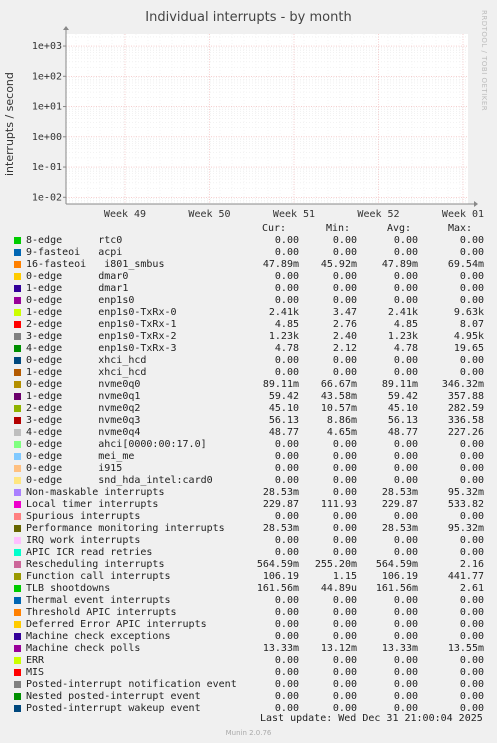 The image size is (497, 743). What do you see at coordinates (338, 228) in the screenshot?
I see `col-header-min: Min:` at bounding box center [338, 228].